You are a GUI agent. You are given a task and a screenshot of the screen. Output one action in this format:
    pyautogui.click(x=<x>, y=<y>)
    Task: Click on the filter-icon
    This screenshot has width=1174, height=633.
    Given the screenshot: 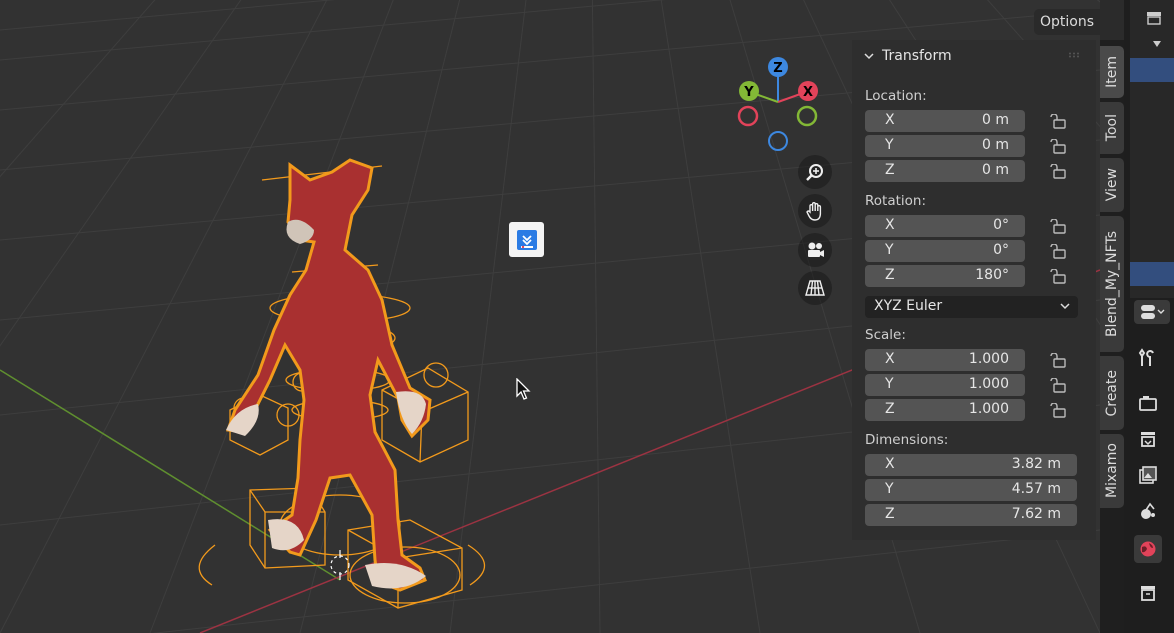 What is the action you would take?
    pyautogui.click(x=1154, y=18)
    